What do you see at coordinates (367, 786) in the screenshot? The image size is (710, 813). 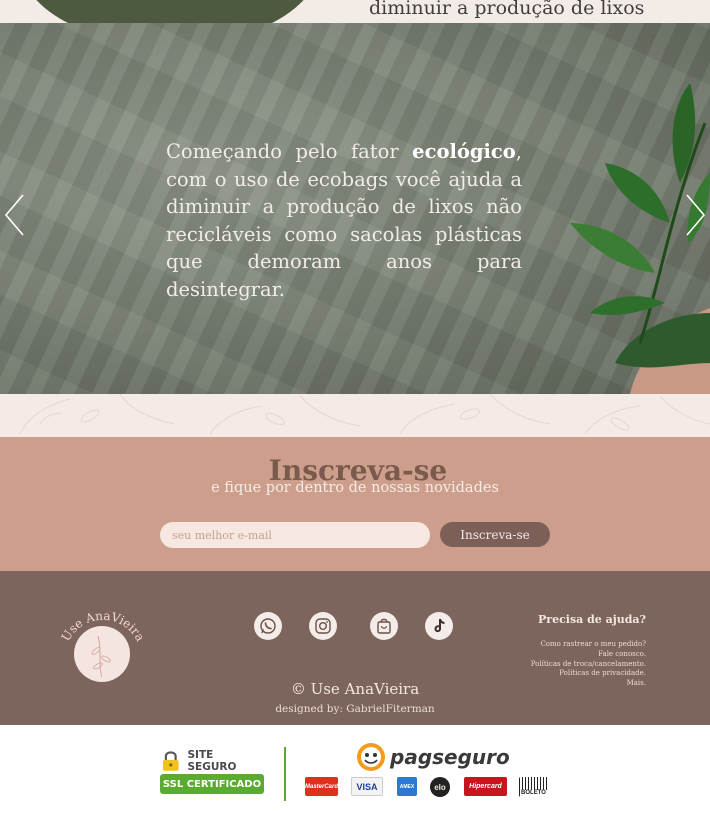 I see `visa-logo: VISA` at bounding box center [367, 786].